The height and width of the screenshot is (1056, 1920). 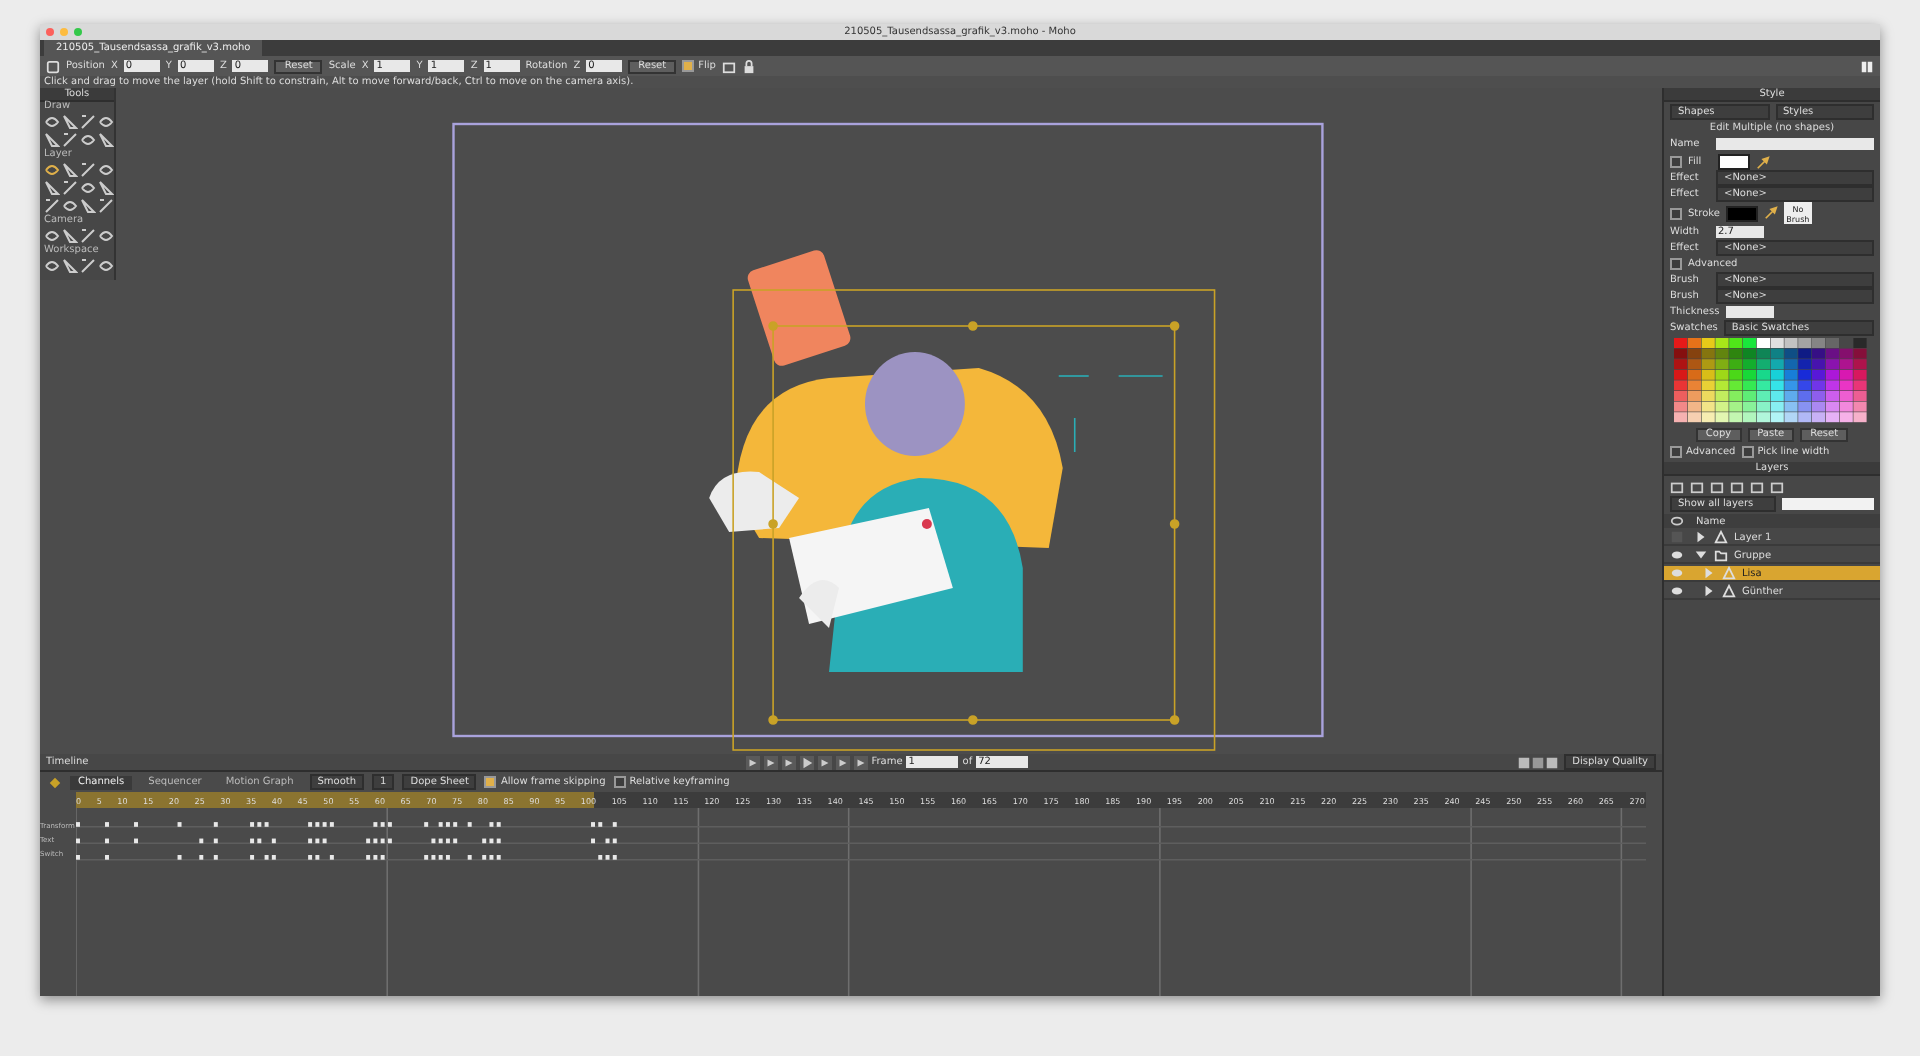 What do you see at coordinates (1721, 537) in the screenshot?
I see `vector-layer-icon` at bounding box center [1721, 537].